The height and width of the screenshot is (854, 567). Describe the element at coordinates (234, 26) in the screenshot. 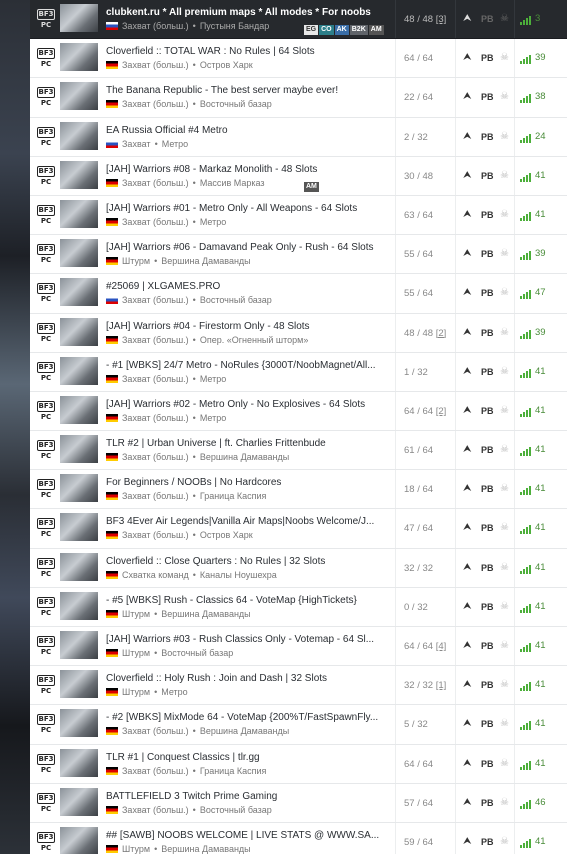

I see `map-name: Пустыня Бандар` at that location.